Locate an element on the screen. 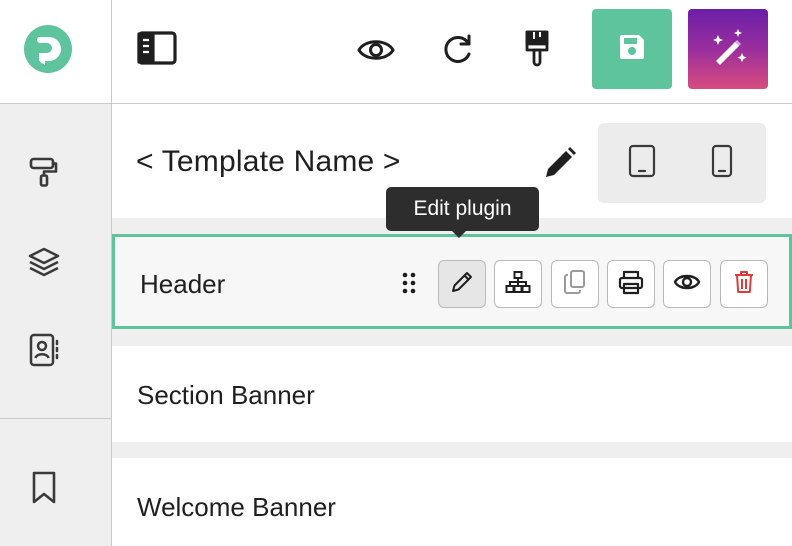 The height and width of the screenshot is (546, 792). edit-plugin-tooltip: Edit plugin is located at coordinates (462, 212).